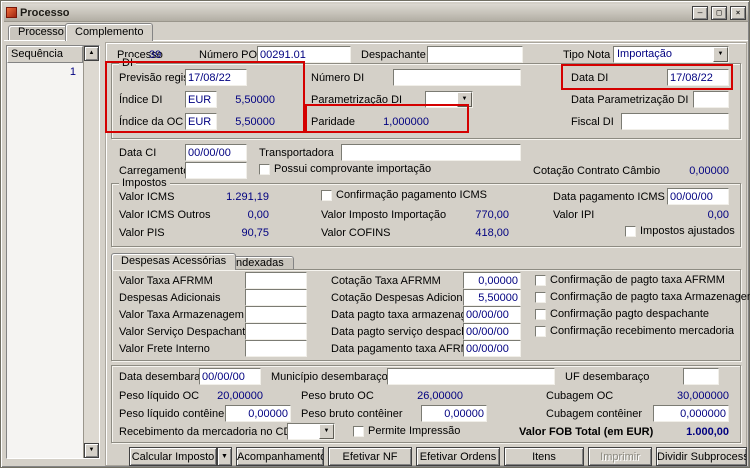  I want to click on valor-taxa-afrmm-input, so click(276, 280).